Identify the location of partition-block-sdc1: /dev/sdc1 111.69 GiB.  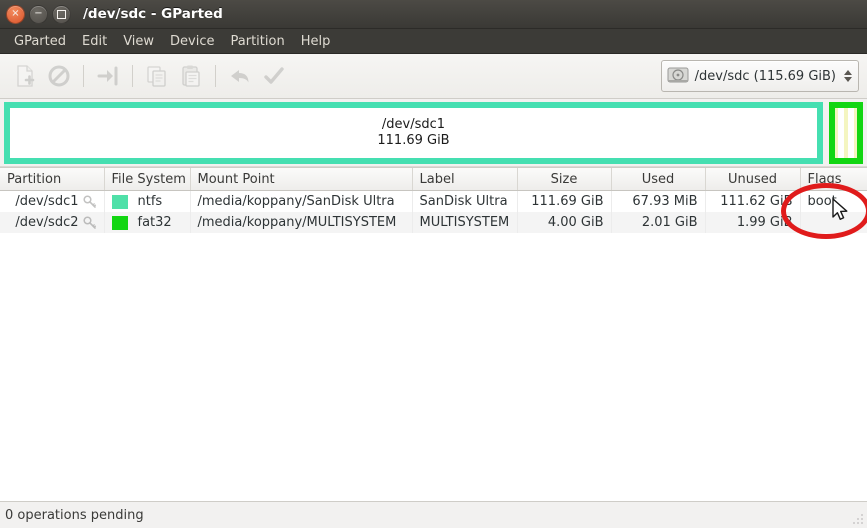
(413, 133).